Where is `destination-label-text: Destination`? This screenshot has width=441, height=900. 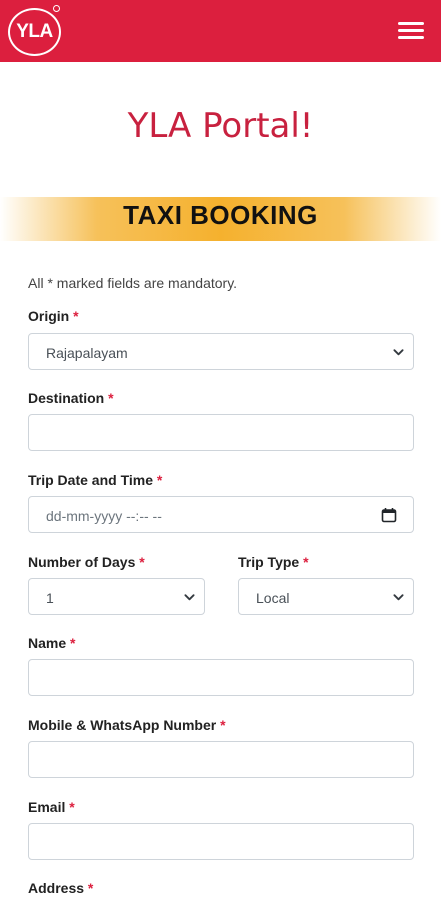
destination-label-text: Destination is located at coordinates (66, 398).